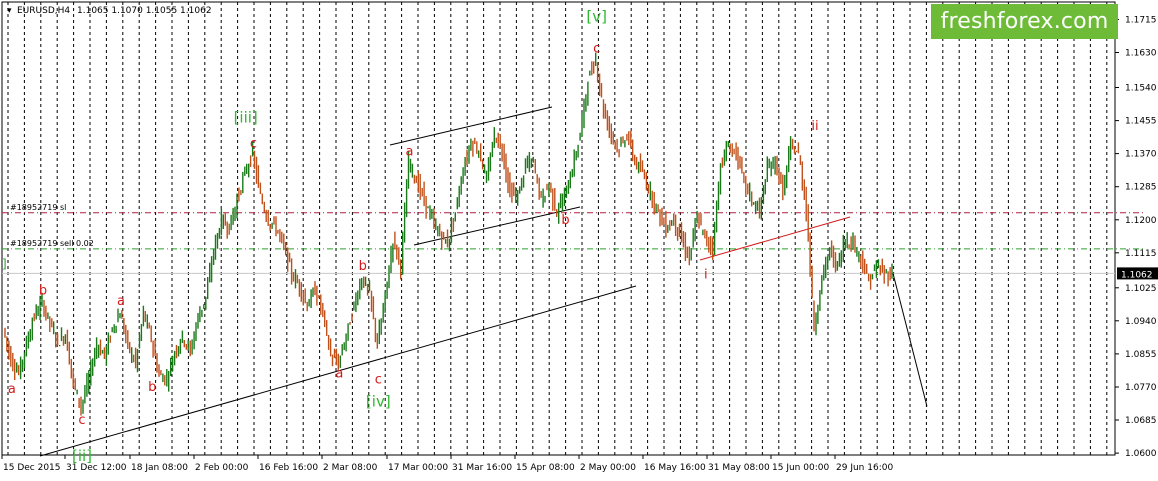 Image resolution: width=1158 pixels, height=481 pixels. I want to click on y-tick-label: 1.1540, so click(1141, 89).